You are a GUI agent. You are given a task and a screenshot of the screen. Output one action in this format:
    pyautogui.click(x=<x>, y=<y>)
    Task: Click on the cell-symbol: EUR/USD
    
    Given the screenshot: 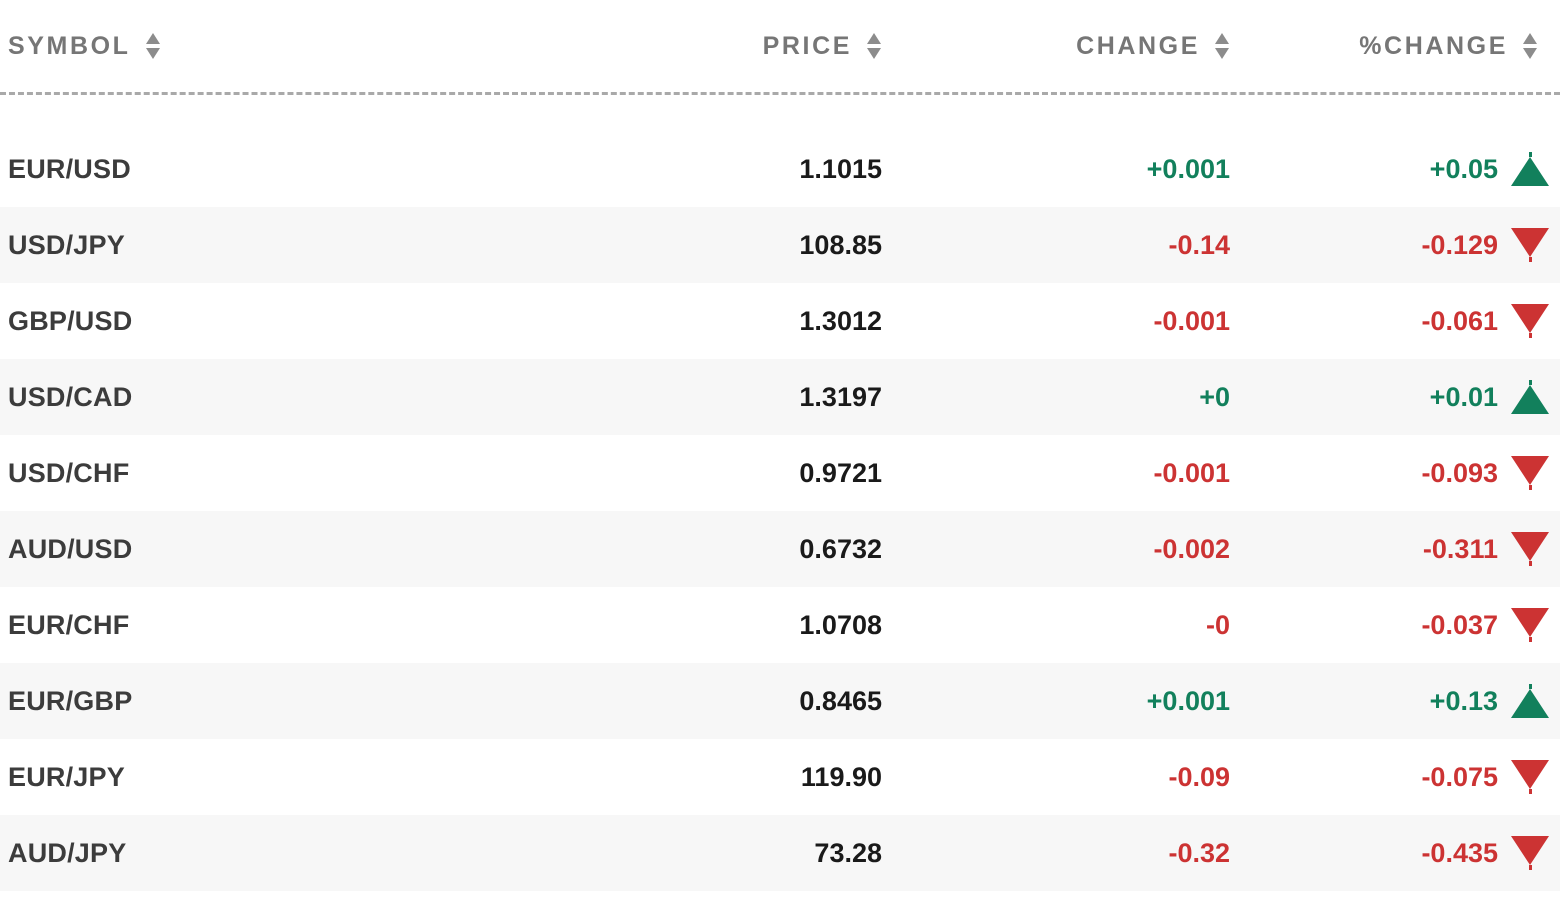 What is the action you would take?
    pyautogui.click(x=245, y=169)
    